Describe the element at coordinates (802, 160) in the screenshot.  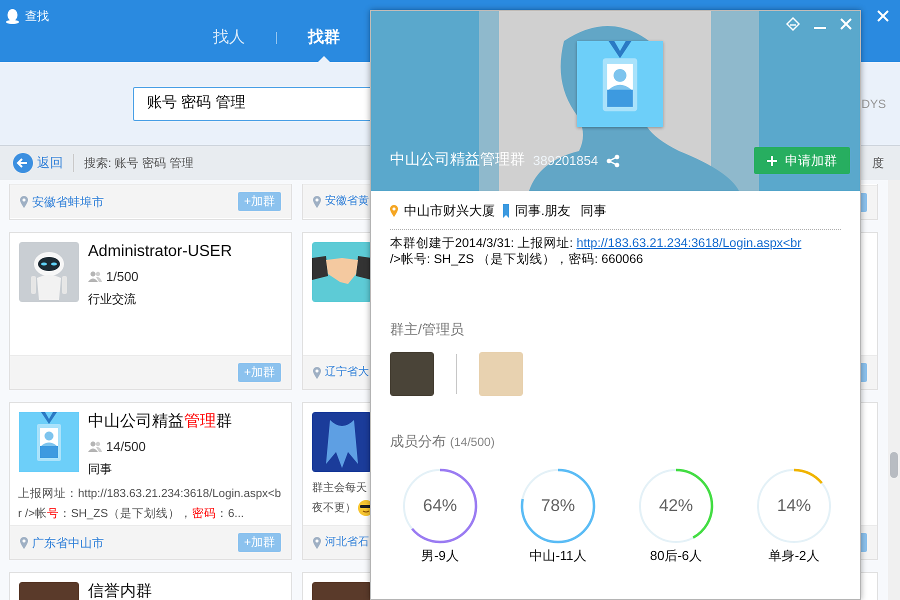
I see `apply-join-button: 申请加群` at that location.